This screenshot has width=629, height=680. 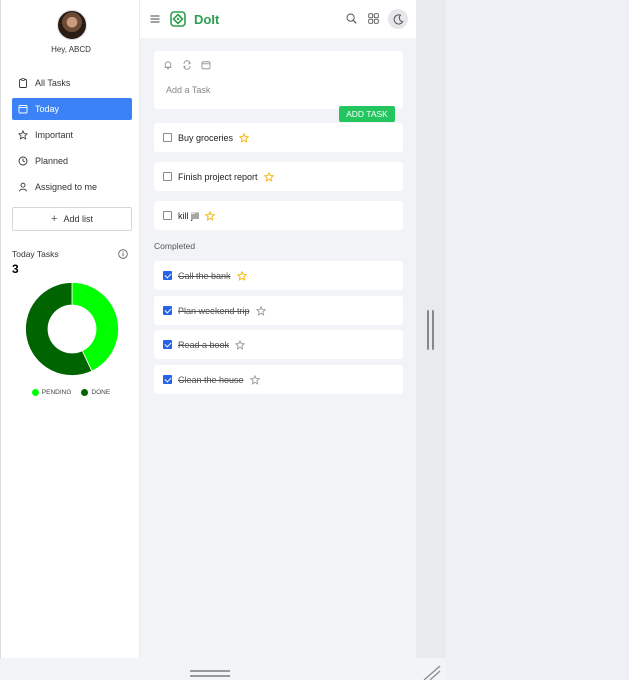 What do you see at coordinates (35, 392) in the screenshot?
I see `pending-dot` at bounding box center [35, 392].